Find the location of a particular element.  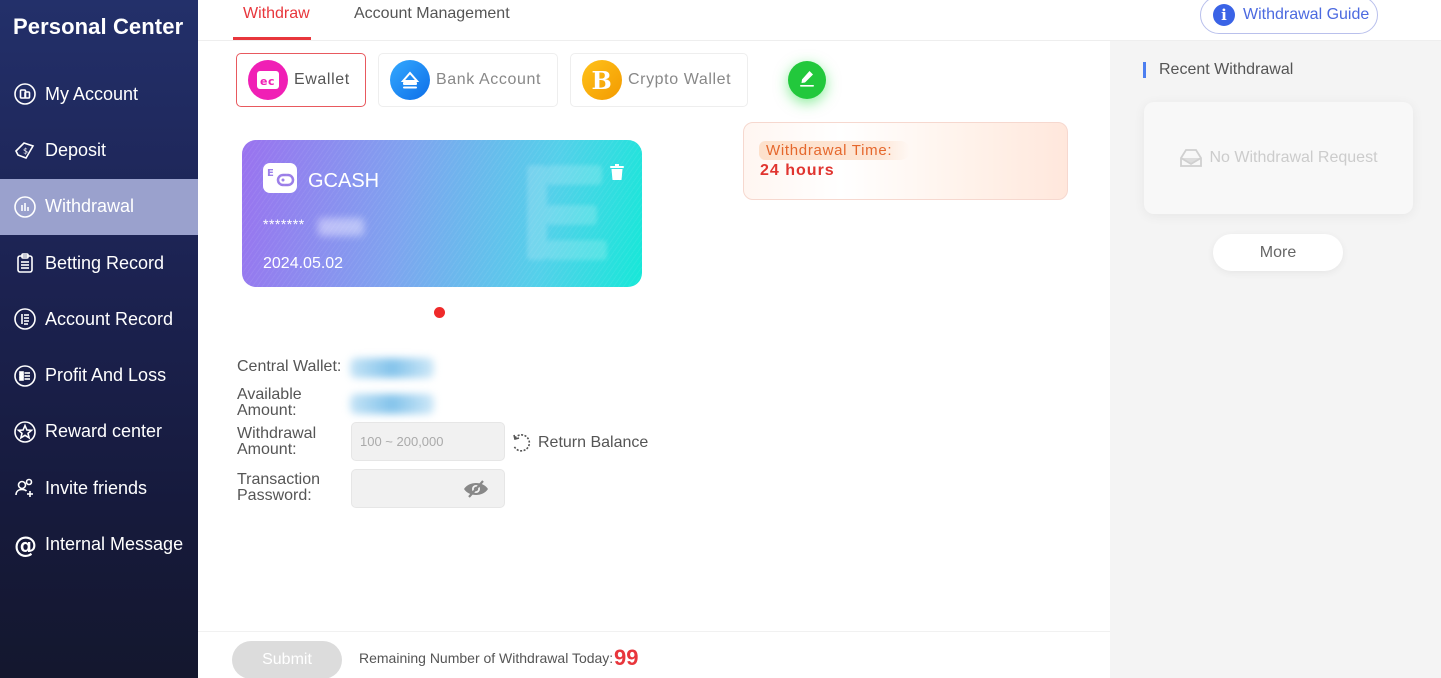

card-number-redacted is located at coordinates (341, 227).